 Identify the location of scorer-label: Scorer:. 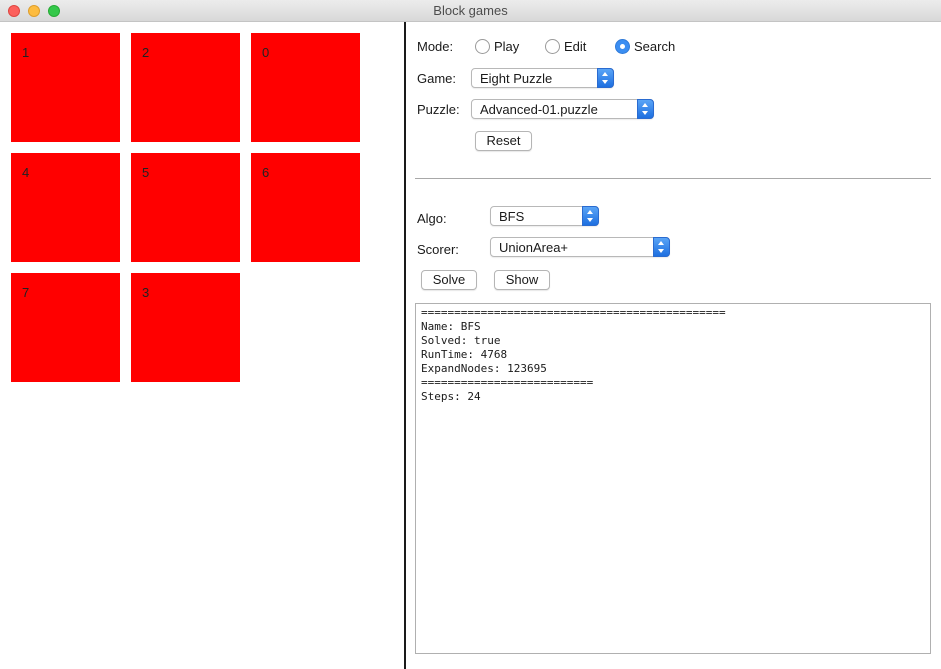
(438, 249).